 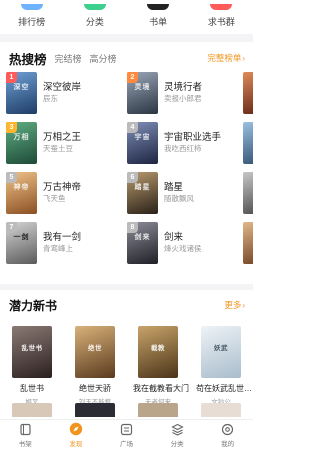 What do you see at coordinates (103, 58) in the screenshot?
I see `tab-high-score-ranking: 高分榜` at bounding box center [103, 58].